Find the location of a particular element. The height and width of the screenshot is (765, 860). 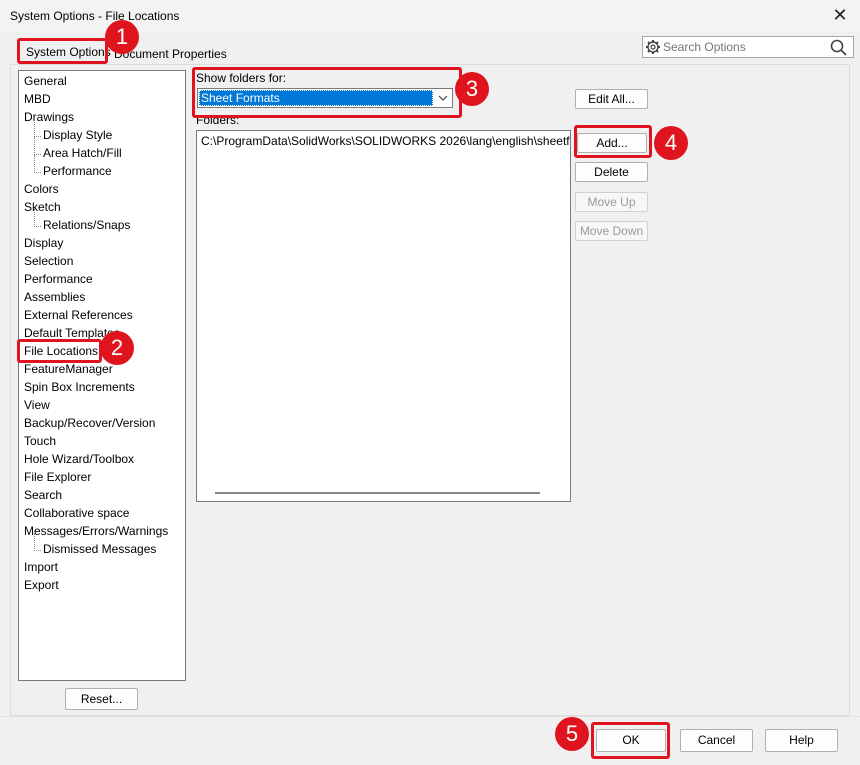

callout-box-add is located at coordinates (613, 141).